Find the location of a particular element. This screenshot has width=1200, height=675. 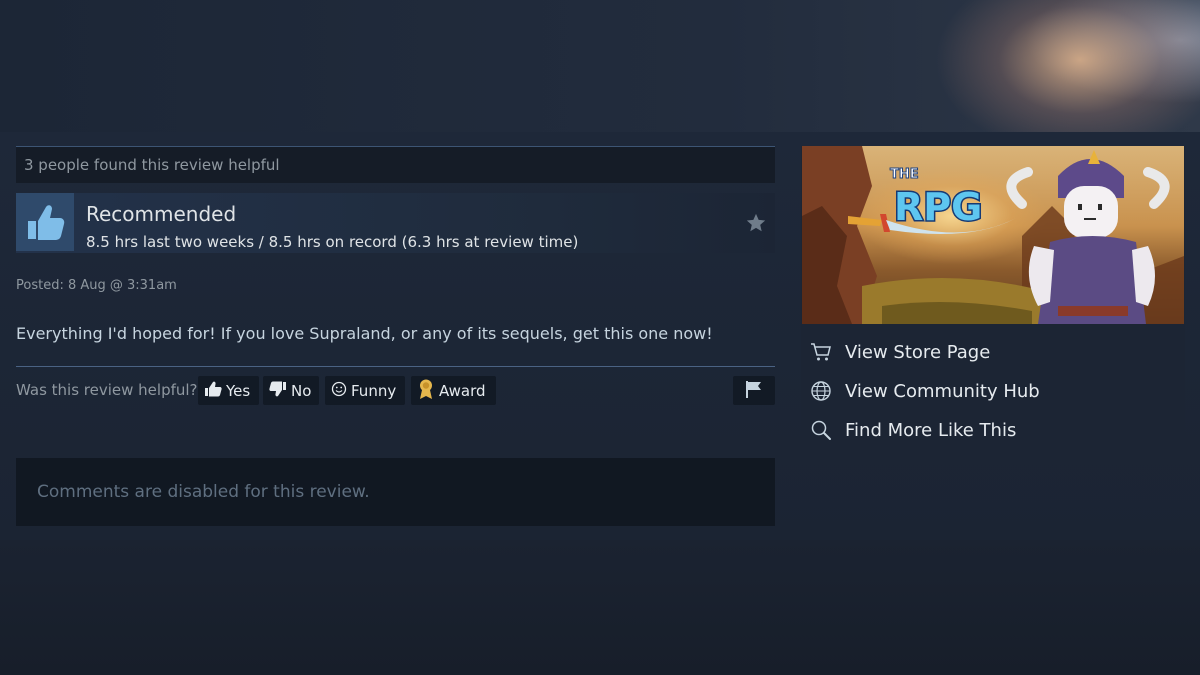

comments-disabled-text: Comments are disabled for this review. is located at coordinates (203, 492).